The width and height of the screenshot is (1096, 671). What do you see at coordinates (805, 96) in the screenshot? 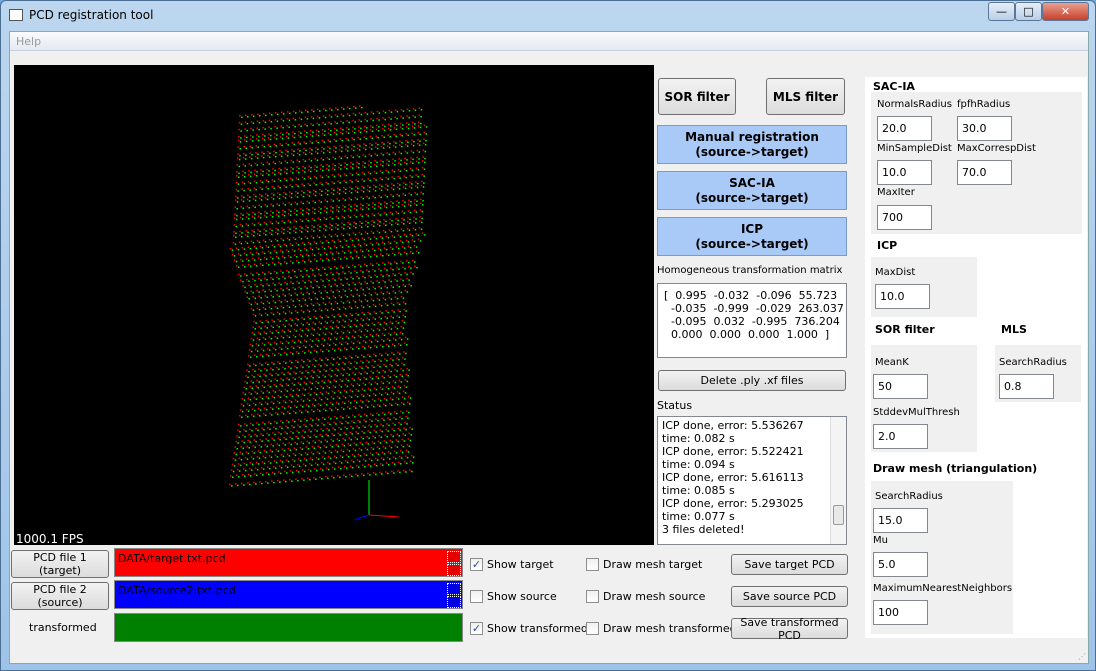
I see `mls-filter-button: MLS filter` at bounding box center [805, 96].